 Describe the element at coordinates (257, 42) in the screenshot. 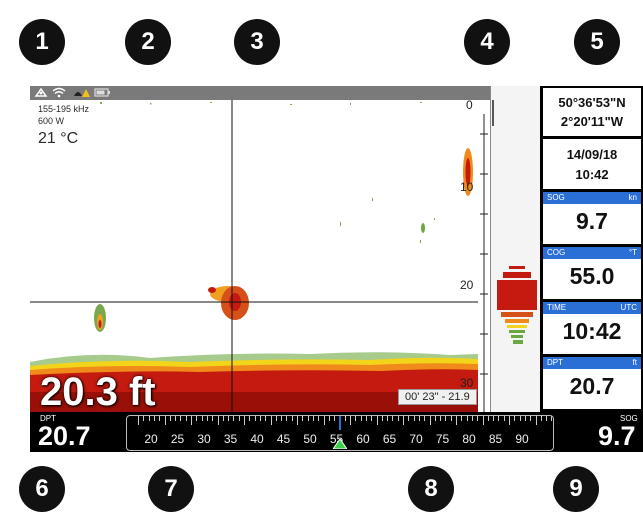

I see `callout-3: 3` at that location.